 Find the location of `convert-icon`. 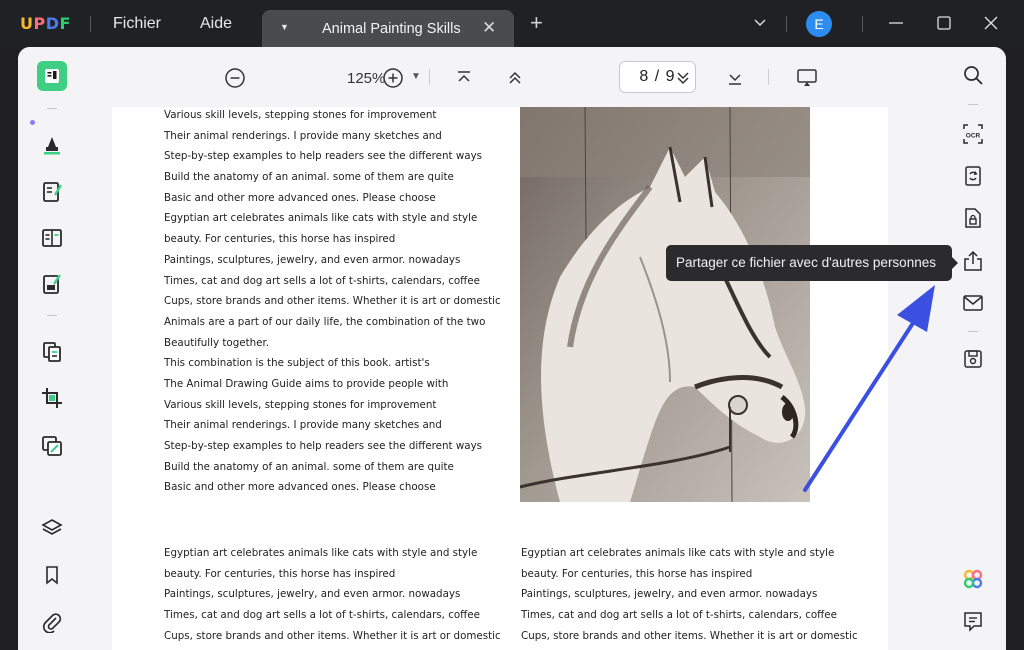

convert-icon is located at coordinates (973, 176).